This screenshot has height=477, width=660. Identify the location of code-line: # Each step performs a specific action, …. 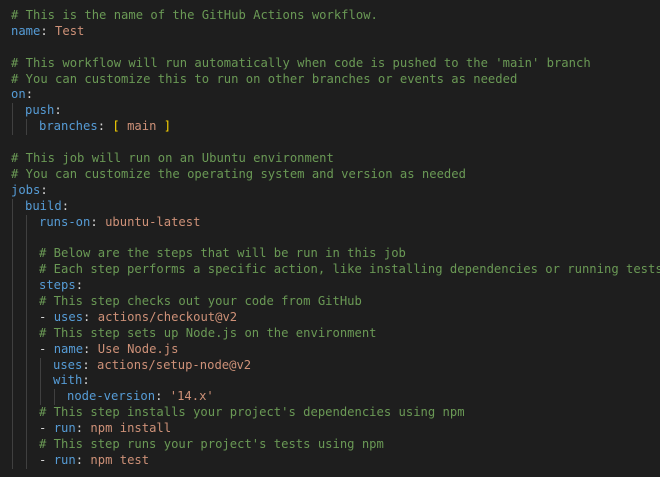
(330, 270).